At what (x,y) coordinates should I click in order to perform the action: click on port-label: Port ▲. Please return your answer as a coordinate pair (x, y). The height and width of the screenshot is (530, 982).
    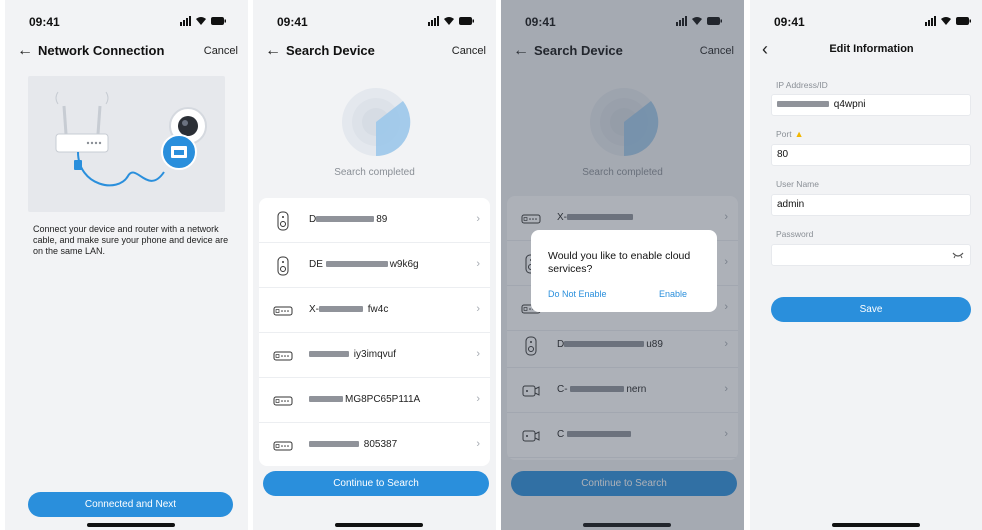
    Looking at the image, I should click on (790, 134).